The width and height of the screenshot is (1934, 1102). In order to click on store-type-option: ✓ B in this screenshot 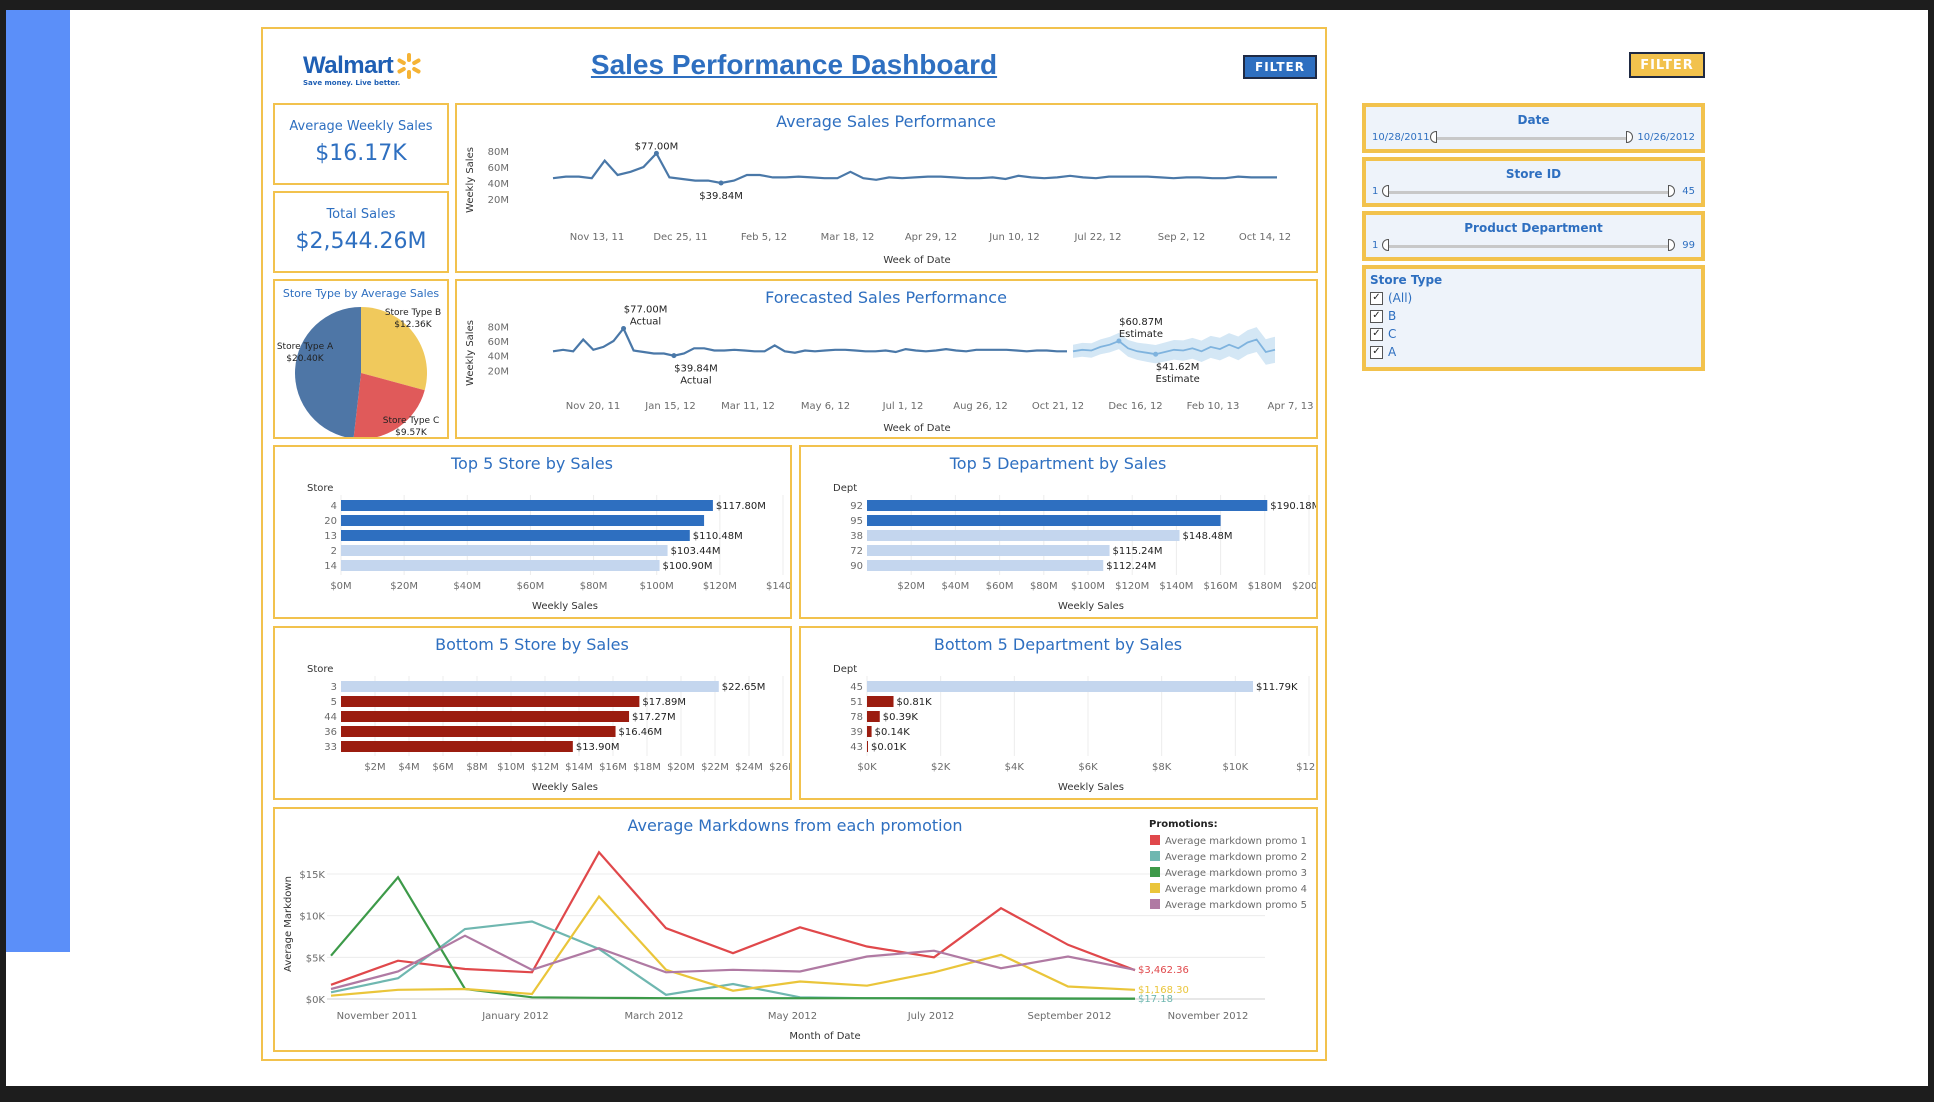, I will do `click(1535, 316)`.